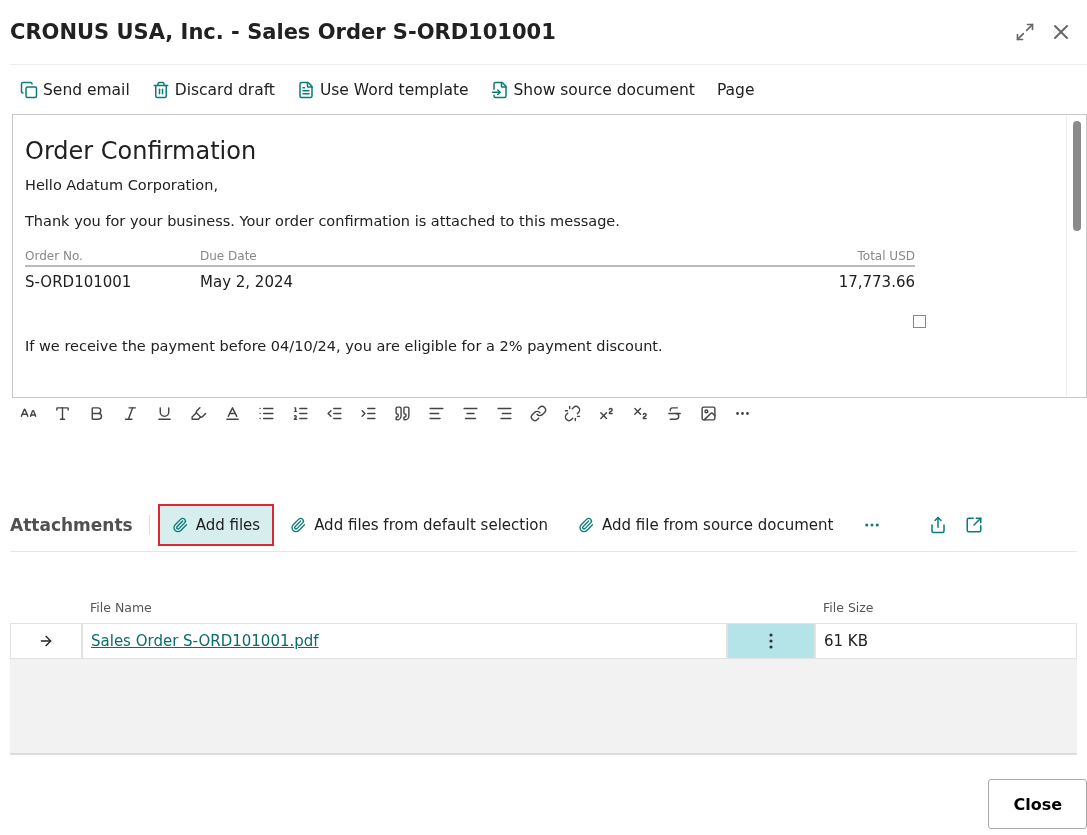 The width and height of the screenshot is (1087, 835). What do you see at coordinates (876, 281) in the screenshot?
I see `order-value: 17,773.66` at bounding box center [876, 281].